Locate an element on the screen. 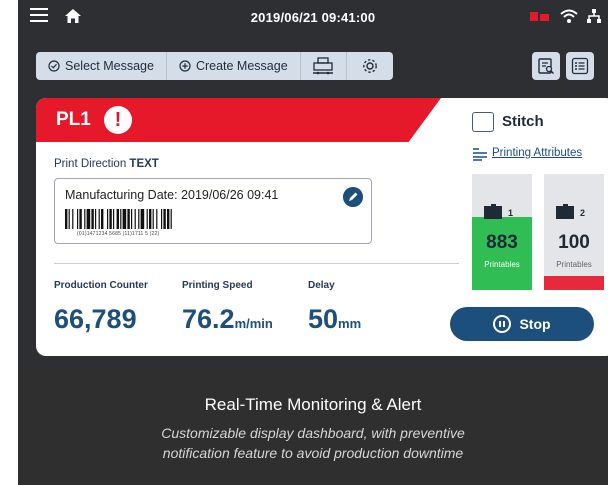 This screenshot has width=608, height=485. delay-value: 50 is located at coordinates (323, 319).